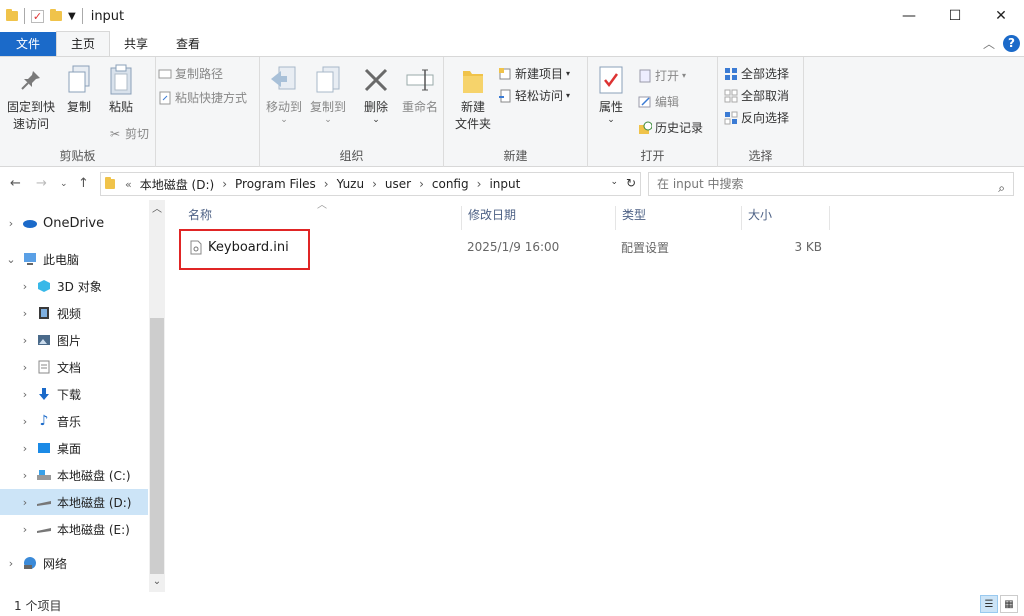 The image size is (1024, 616). I want to click on scroll-thumb, so click(157, 446).